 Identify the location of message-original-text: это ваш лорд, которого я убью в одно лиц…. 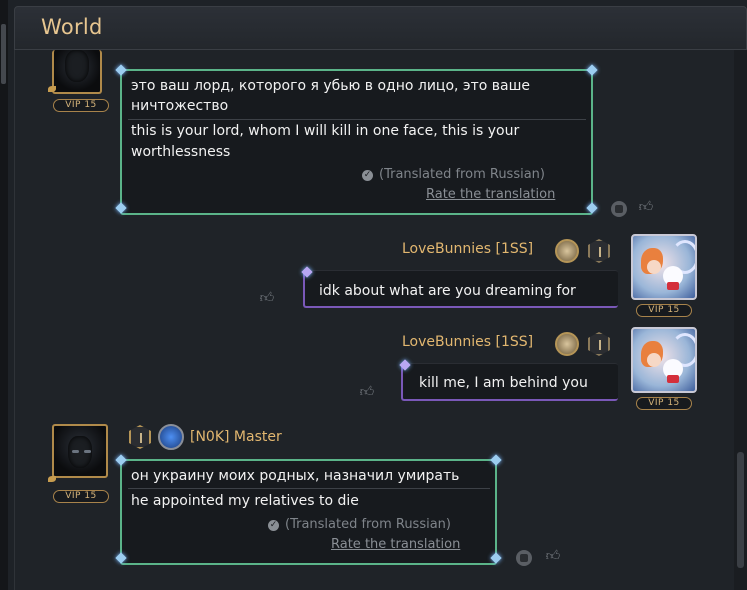
(331, 86).